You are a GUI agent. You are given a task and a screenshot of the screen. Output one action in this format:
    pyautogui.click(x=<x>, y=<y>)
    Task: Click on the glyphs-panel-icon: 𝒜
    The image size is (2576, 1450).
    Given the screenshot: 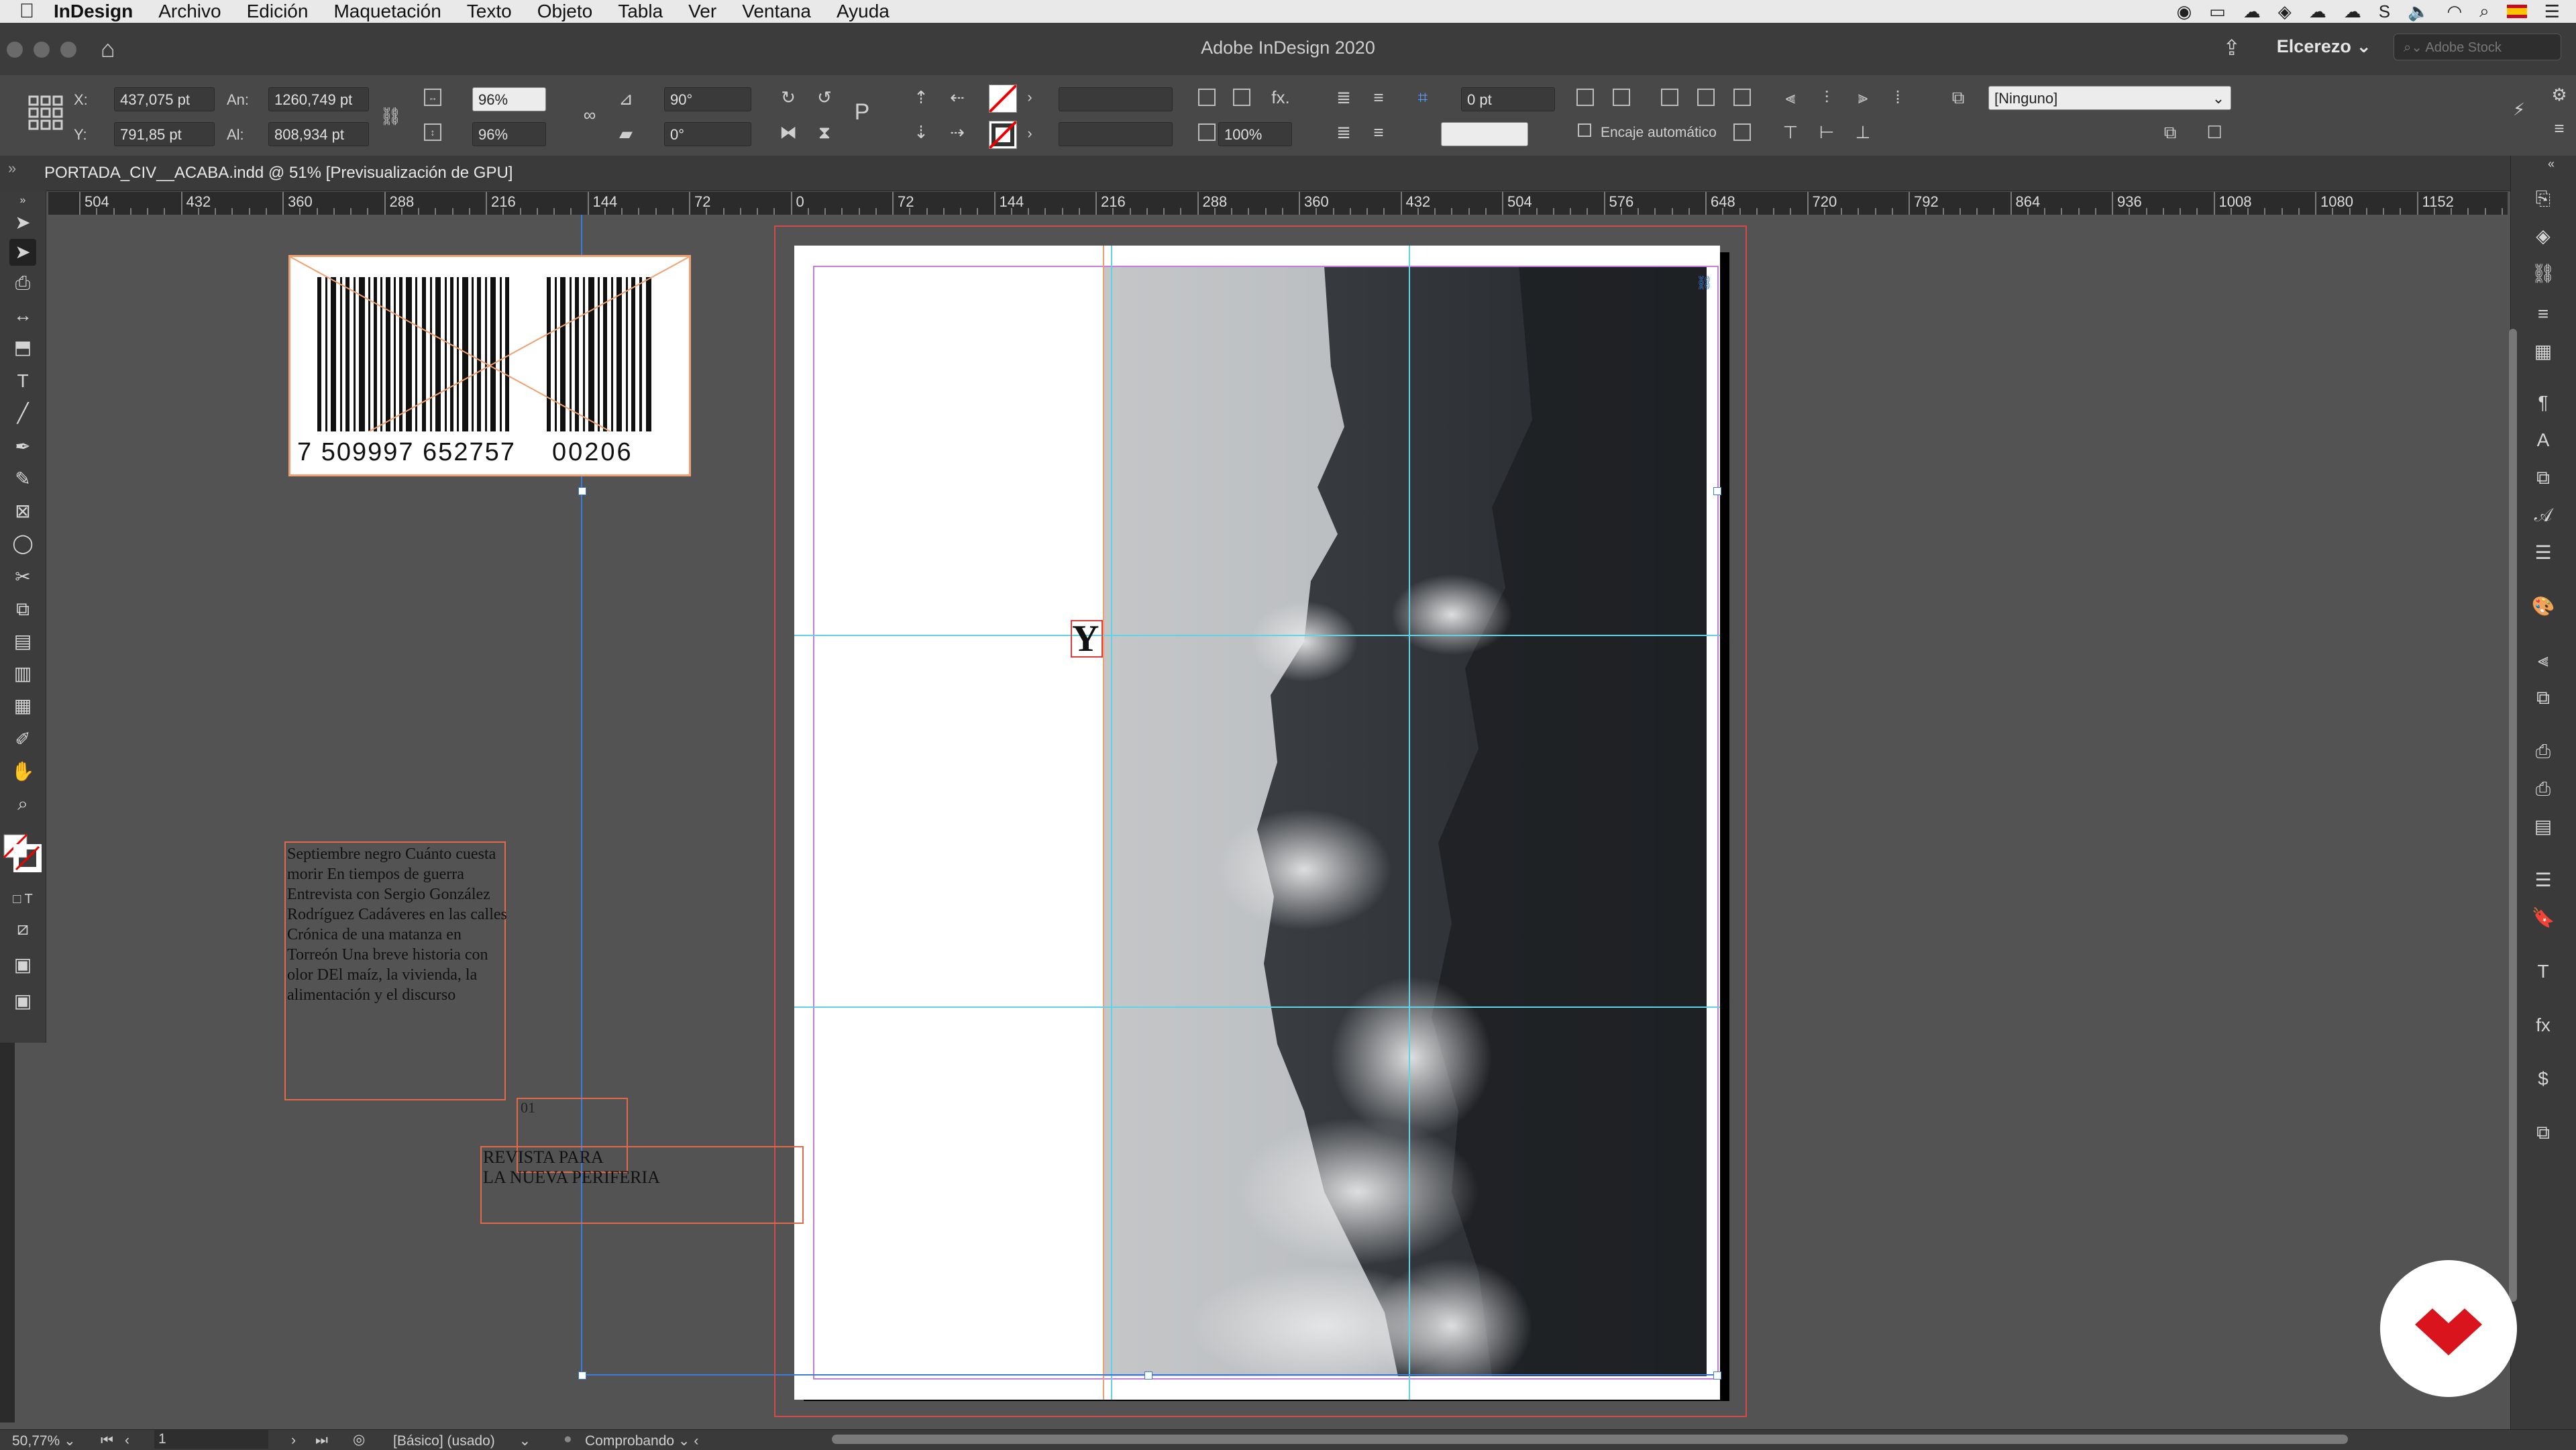 What is the action you would take?
    pyautogui.click(x=2543, y=515)
    